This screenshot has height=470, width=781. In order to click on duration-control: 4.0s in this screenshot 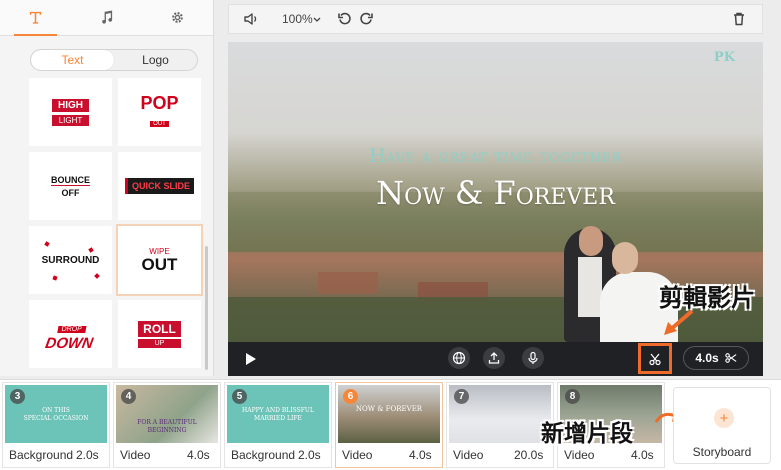, I will do `click(716, 358)`.